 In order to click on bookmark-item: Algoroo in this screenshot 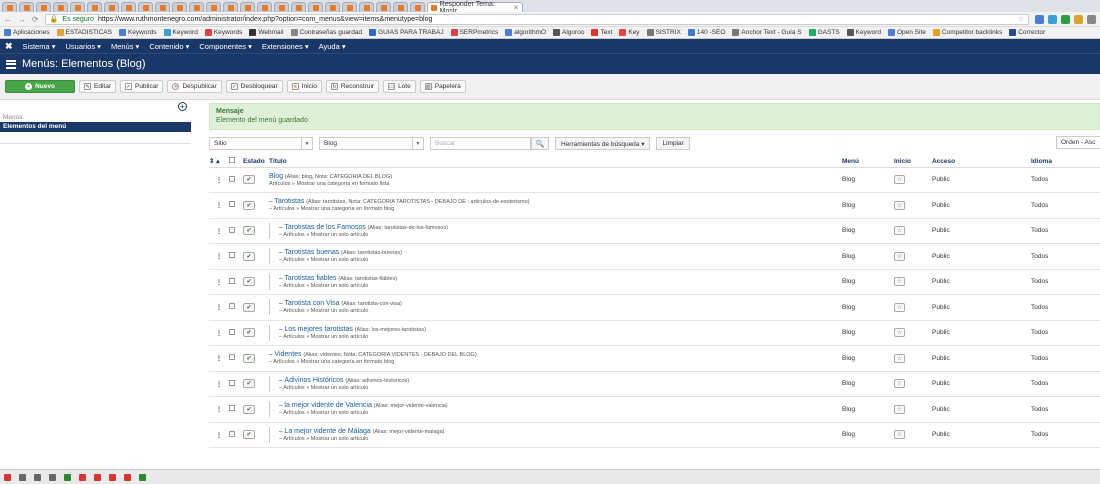, I will do `click(568, 32)`.